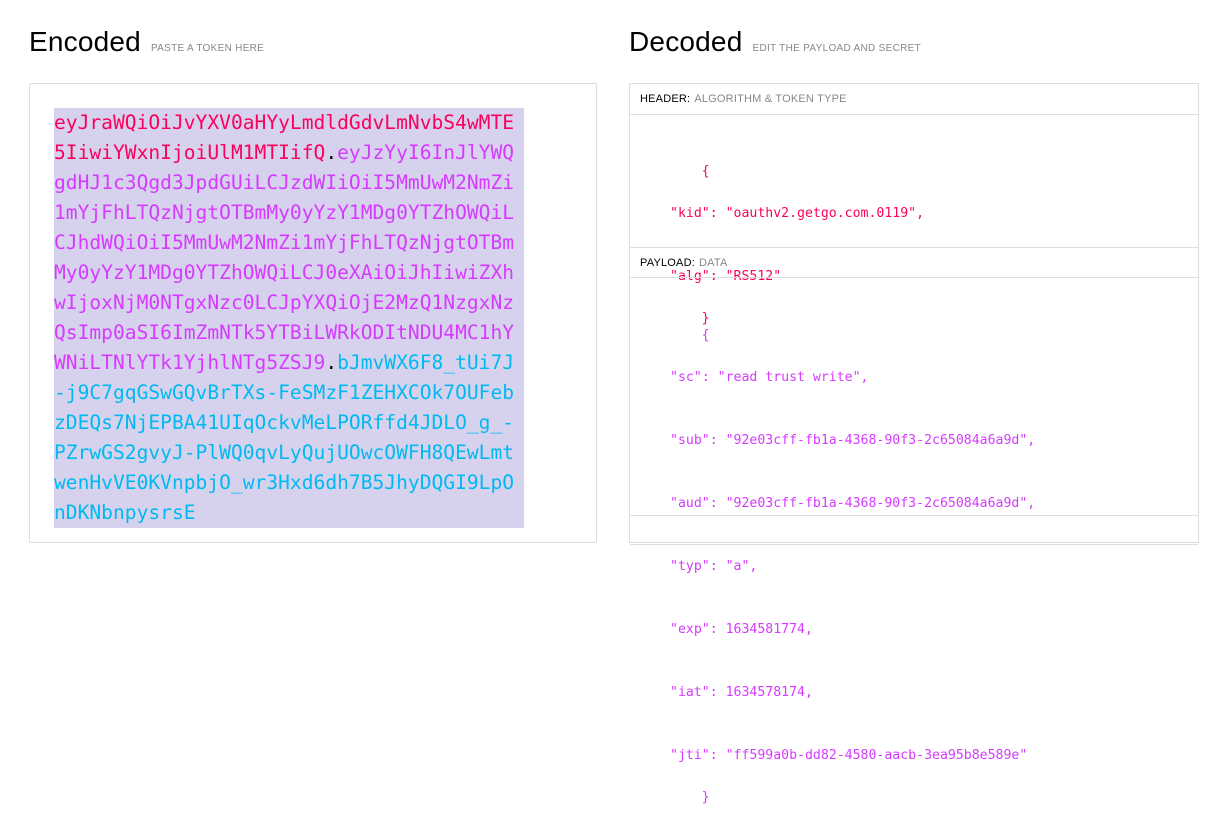  What do you see at coordinates (705, 171) in the screenshot?
I see `header-json-open: {` at bounding box center [705, 171].